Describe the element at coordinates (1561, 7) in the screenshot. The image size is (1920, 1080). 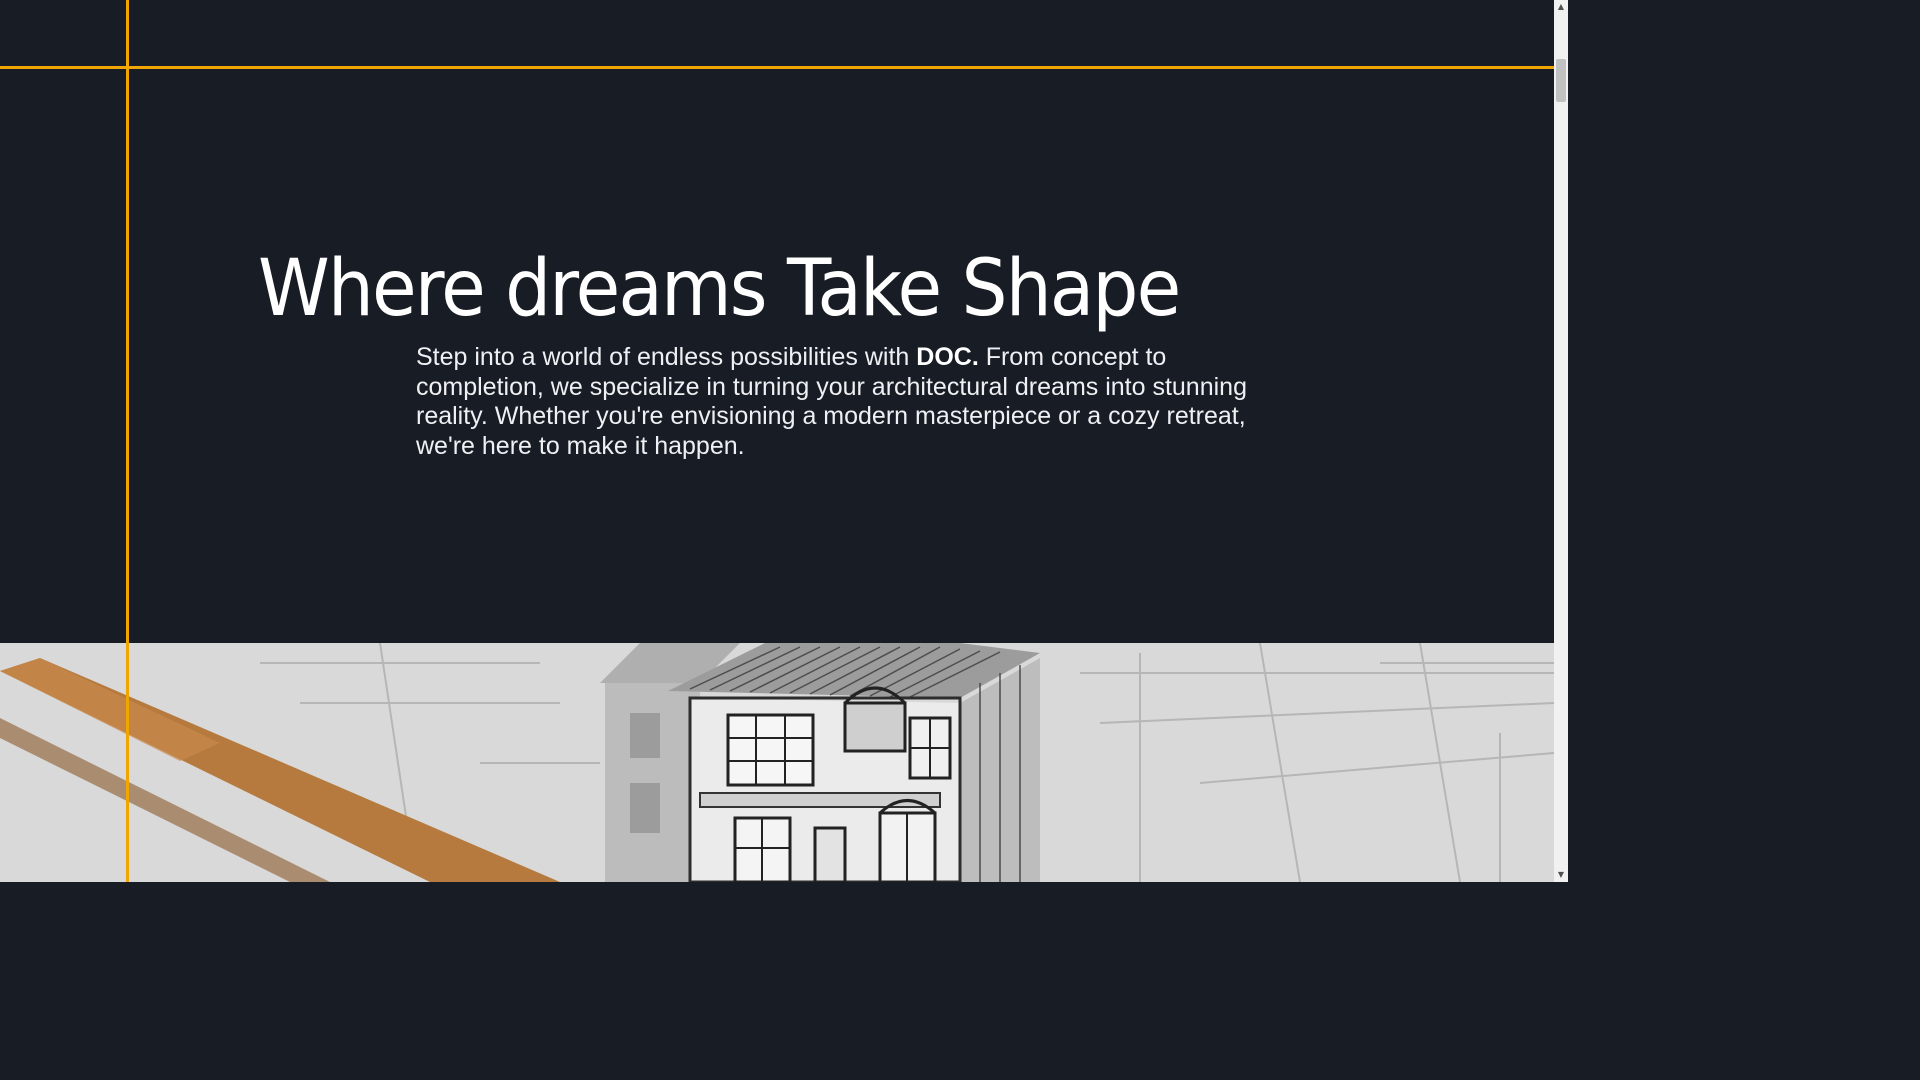
I see `scroll-up-arrow-icon: ▲` at that location.